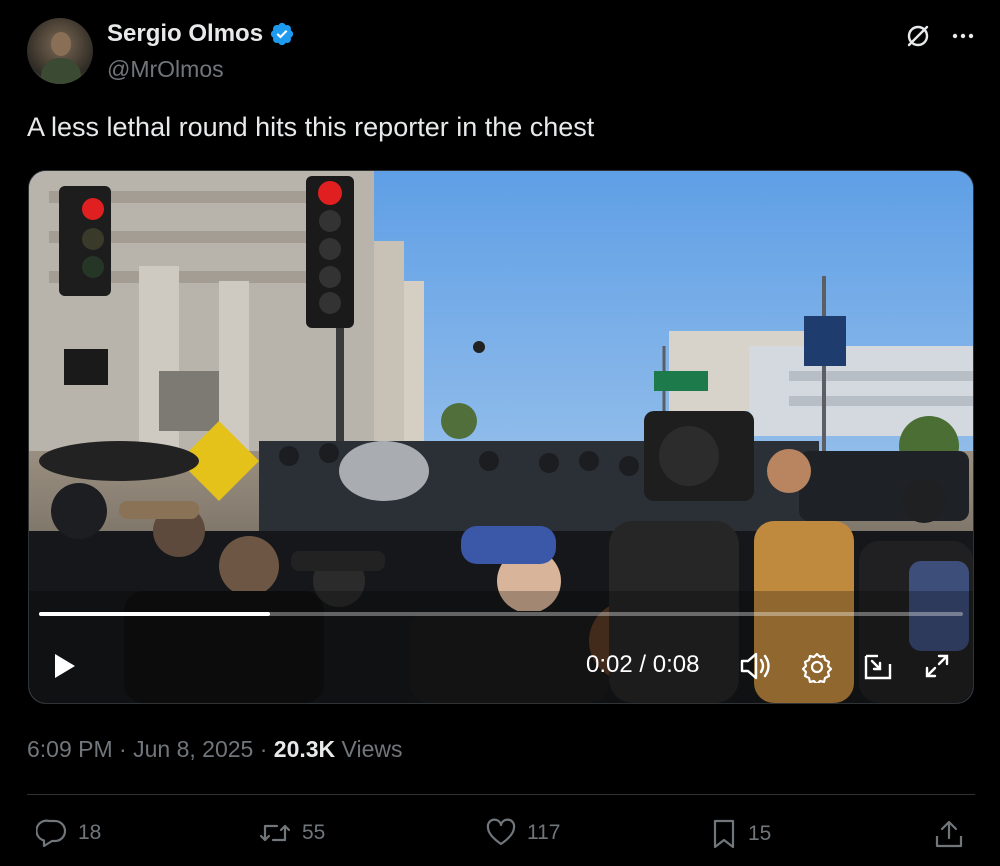 The image size is (1000, 866). What do you see at coordinates (291, 833) in the screenshot?
I see `repost-button: 55` at bounding box center [291, 833].